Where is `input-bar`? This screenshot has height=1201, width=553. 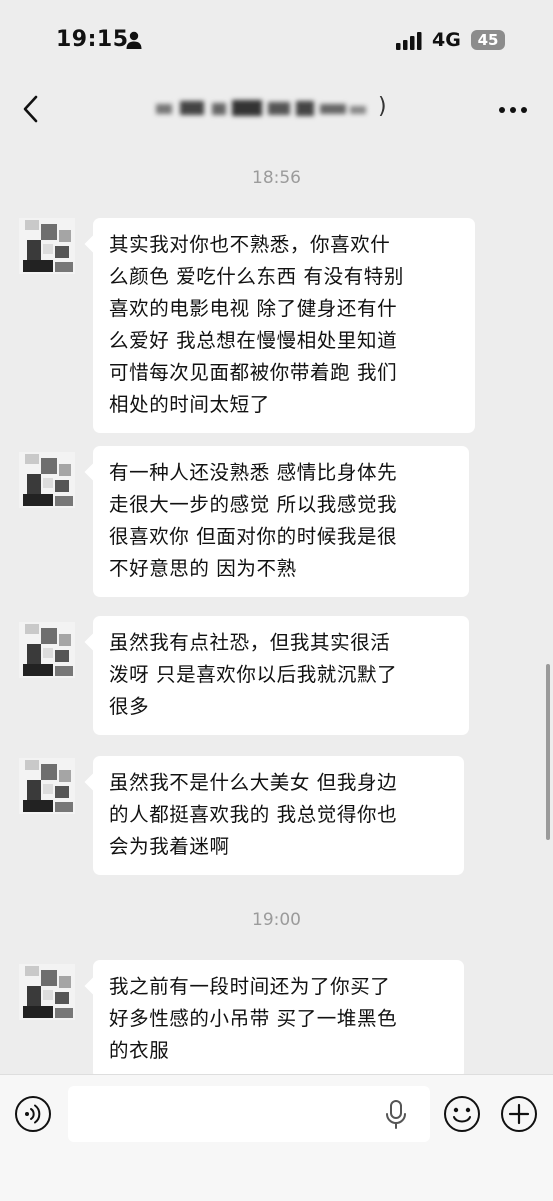
input-bar is located at coordinates (276, 1137).